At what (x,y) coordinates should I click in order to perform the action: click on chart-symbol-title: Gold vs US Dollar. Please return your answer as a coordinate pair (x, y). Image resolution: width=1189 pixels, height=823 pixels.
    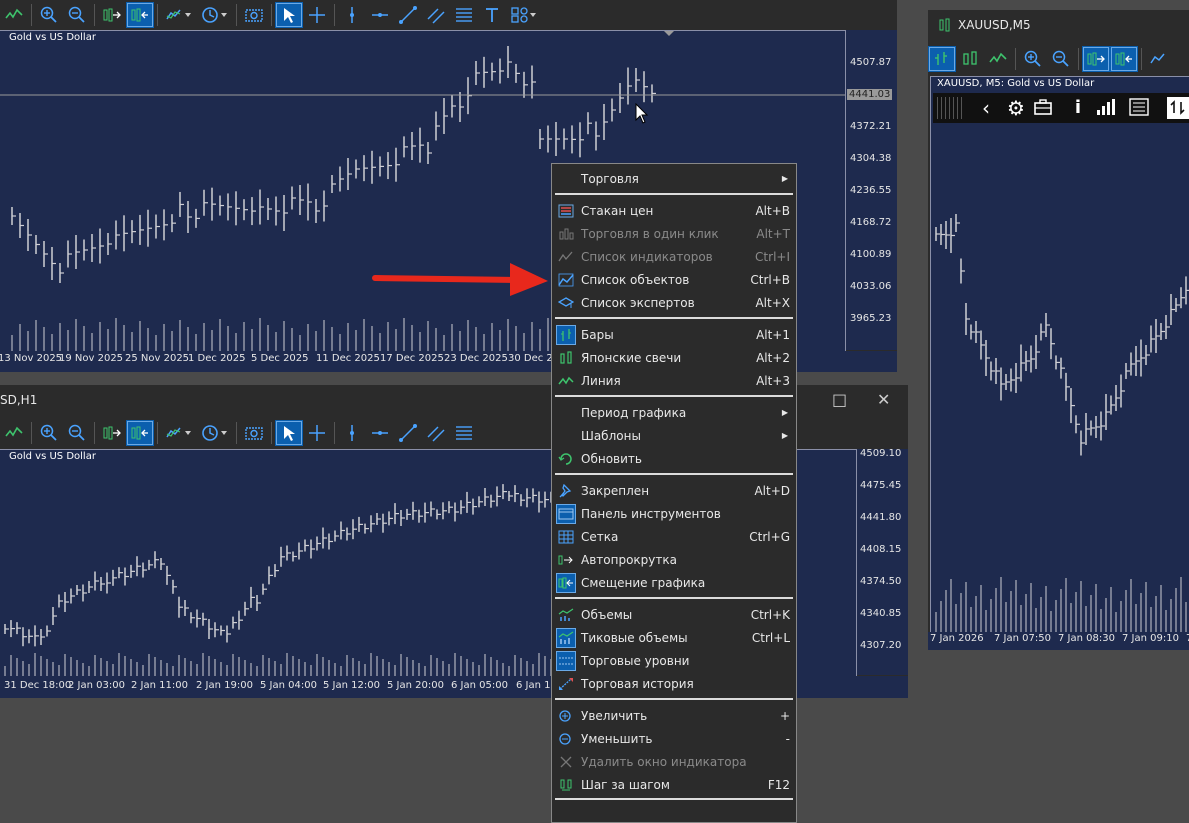
    Looking at the image, I should click on (52, 456).